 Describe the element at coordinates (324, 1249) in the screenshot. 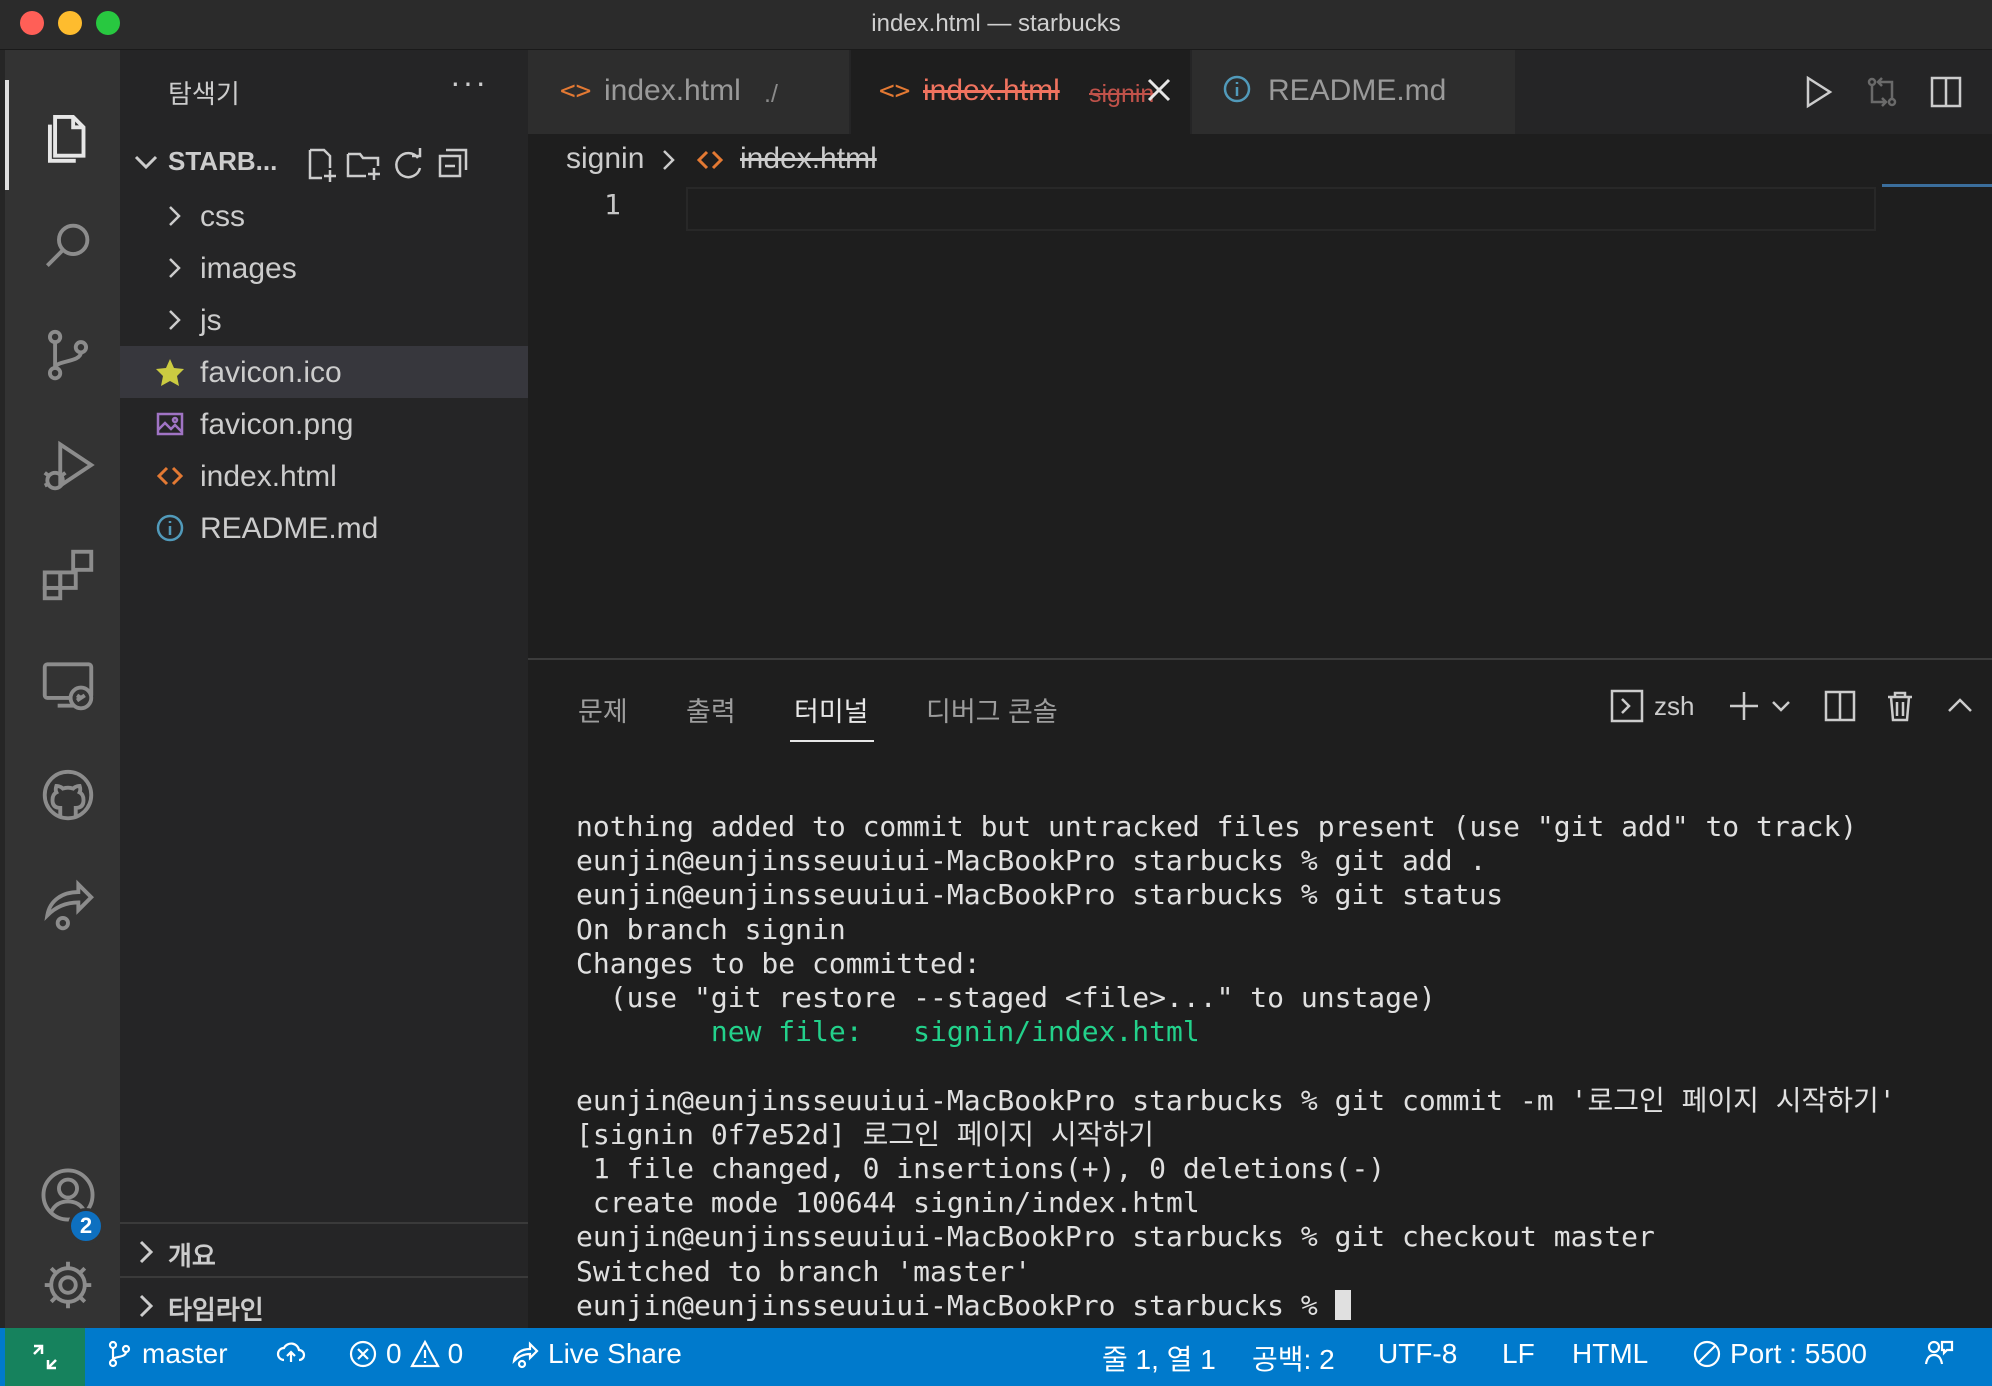

I see `outline-section: 개요` at that location.